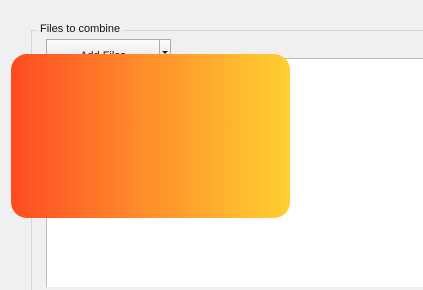  What do you see at coordinates (97, 87) in the screenshot?
I see `page-count-badge: 6 pages` at bounding box center [97, 87].